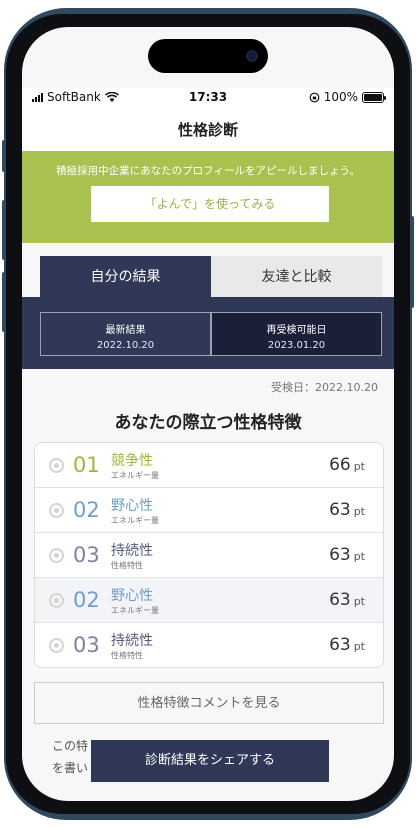 Image resolution: width=416 pixels, height=828 pixels. What do you see at coordinates (208, 130) in the screenshot?
I see `page-title: 性格診断` at bounding box center [208, 130].